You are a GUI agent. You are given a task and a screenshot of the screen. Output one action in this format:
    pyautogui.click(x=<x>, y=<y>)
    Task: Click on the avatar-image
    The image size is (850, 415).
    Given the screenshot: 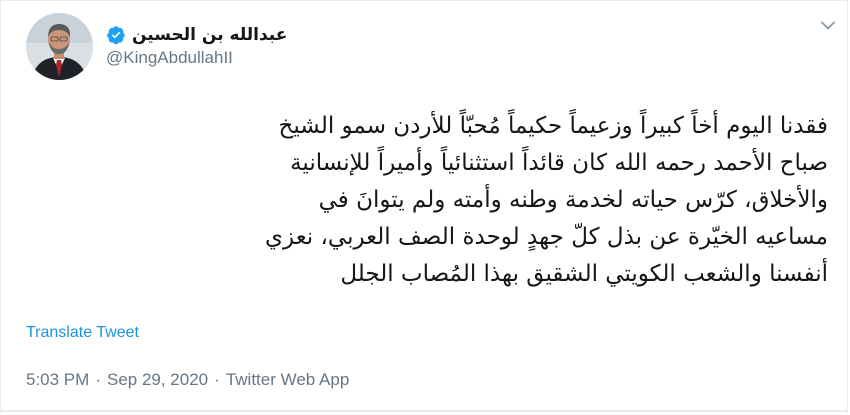 What is the action you would take?
    pyautogui.click(x=59, y=46)
    